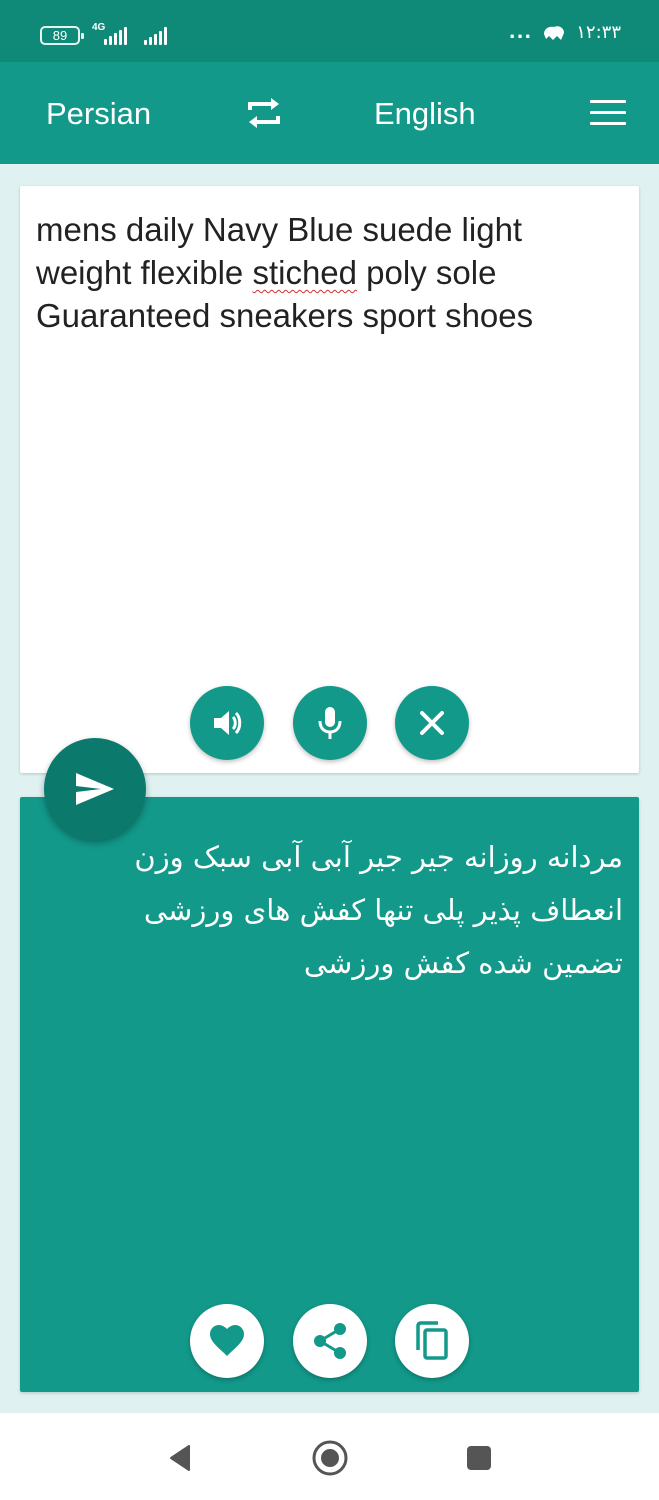 The image size is (659, 1500). Describe the element at coordinates (329, 31) in the screenshot. I see `status-bar: 89 4G ... ۱۲:۳۳` at that location.